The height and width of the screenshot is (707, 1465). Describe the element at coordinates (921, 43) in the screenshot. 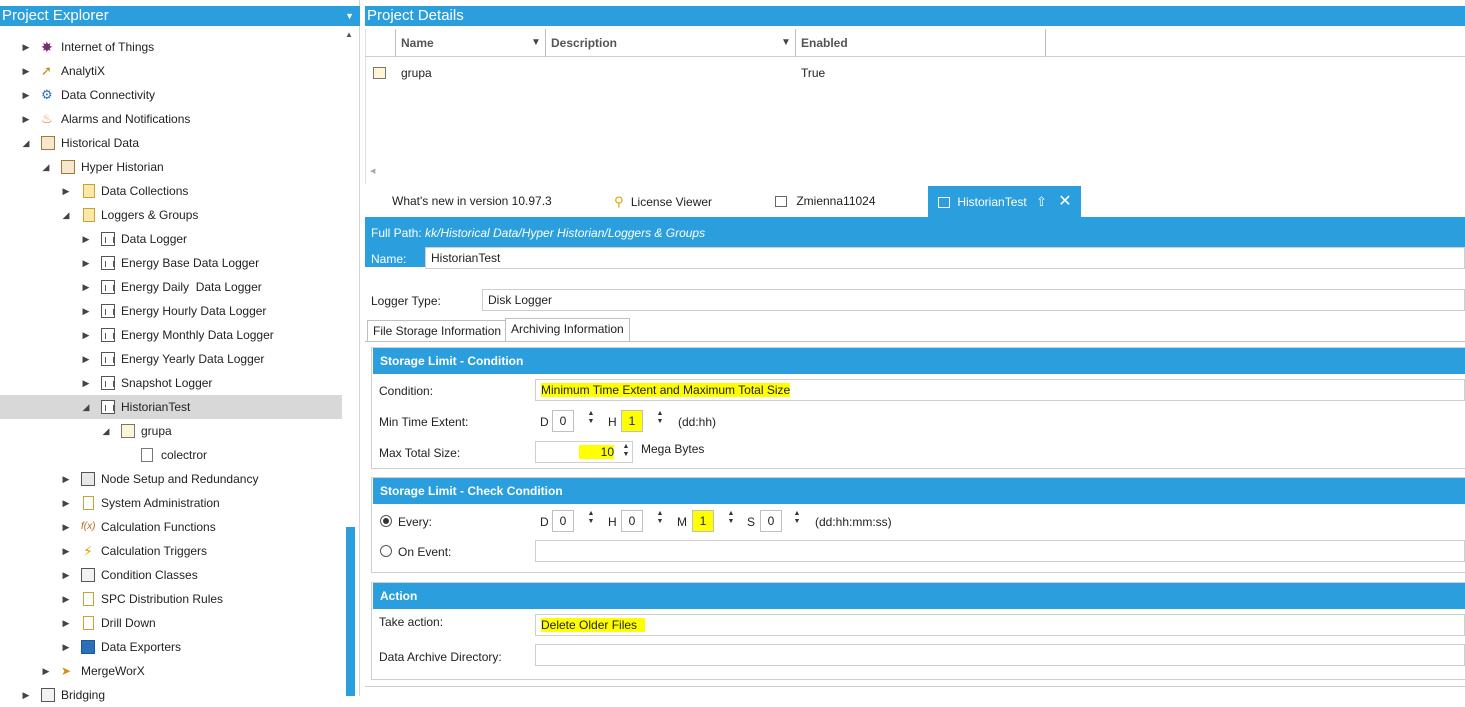

I see `column-header-enabled: Enabled` at that location.